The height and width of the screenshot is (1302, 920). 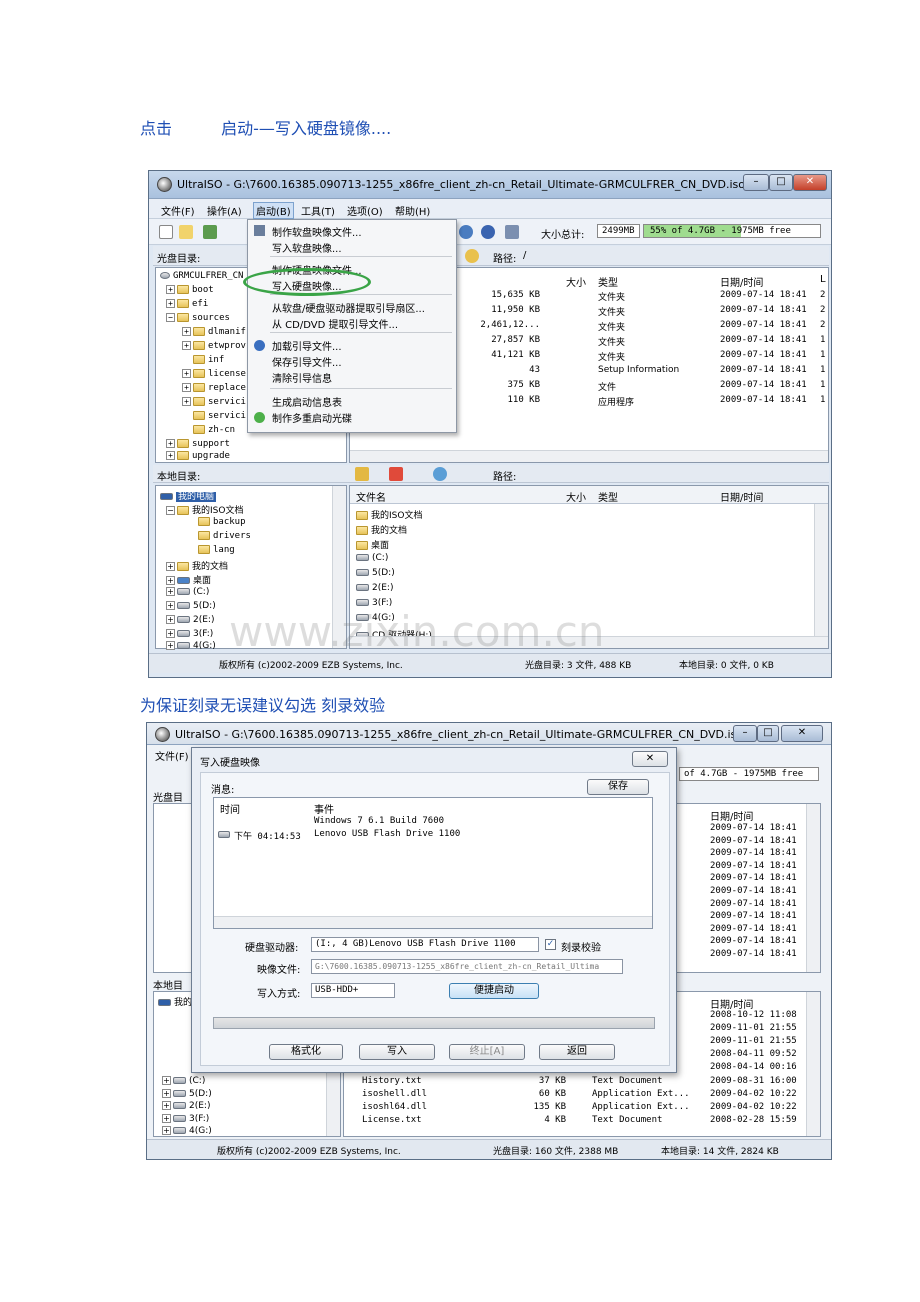 I want to click on tree-root: GRMCULFRER_CN, so click(x=201, y=276).